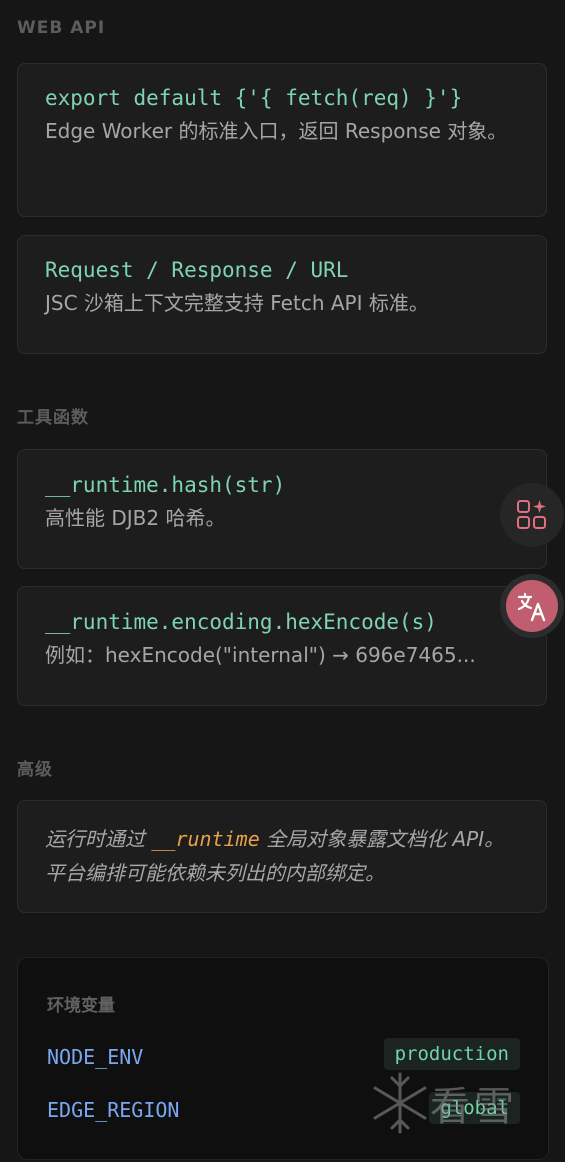 This screenshot has width=565, height=1162. I want to click on api-card-hash: __runtime.hash(str) 高性能 DJB2 哈希。, so click(282, 509).